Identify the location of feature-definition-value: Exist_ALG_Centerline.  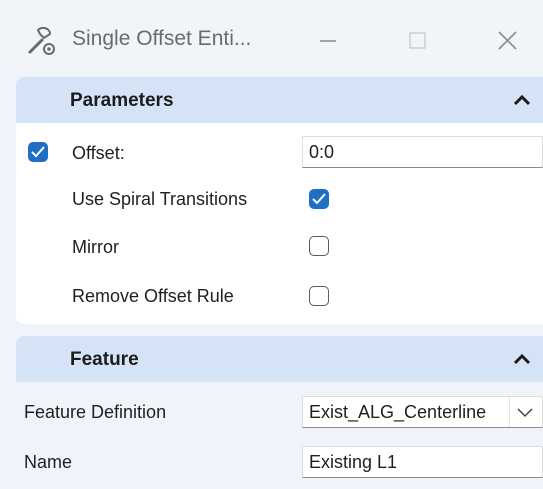
(398, 412).